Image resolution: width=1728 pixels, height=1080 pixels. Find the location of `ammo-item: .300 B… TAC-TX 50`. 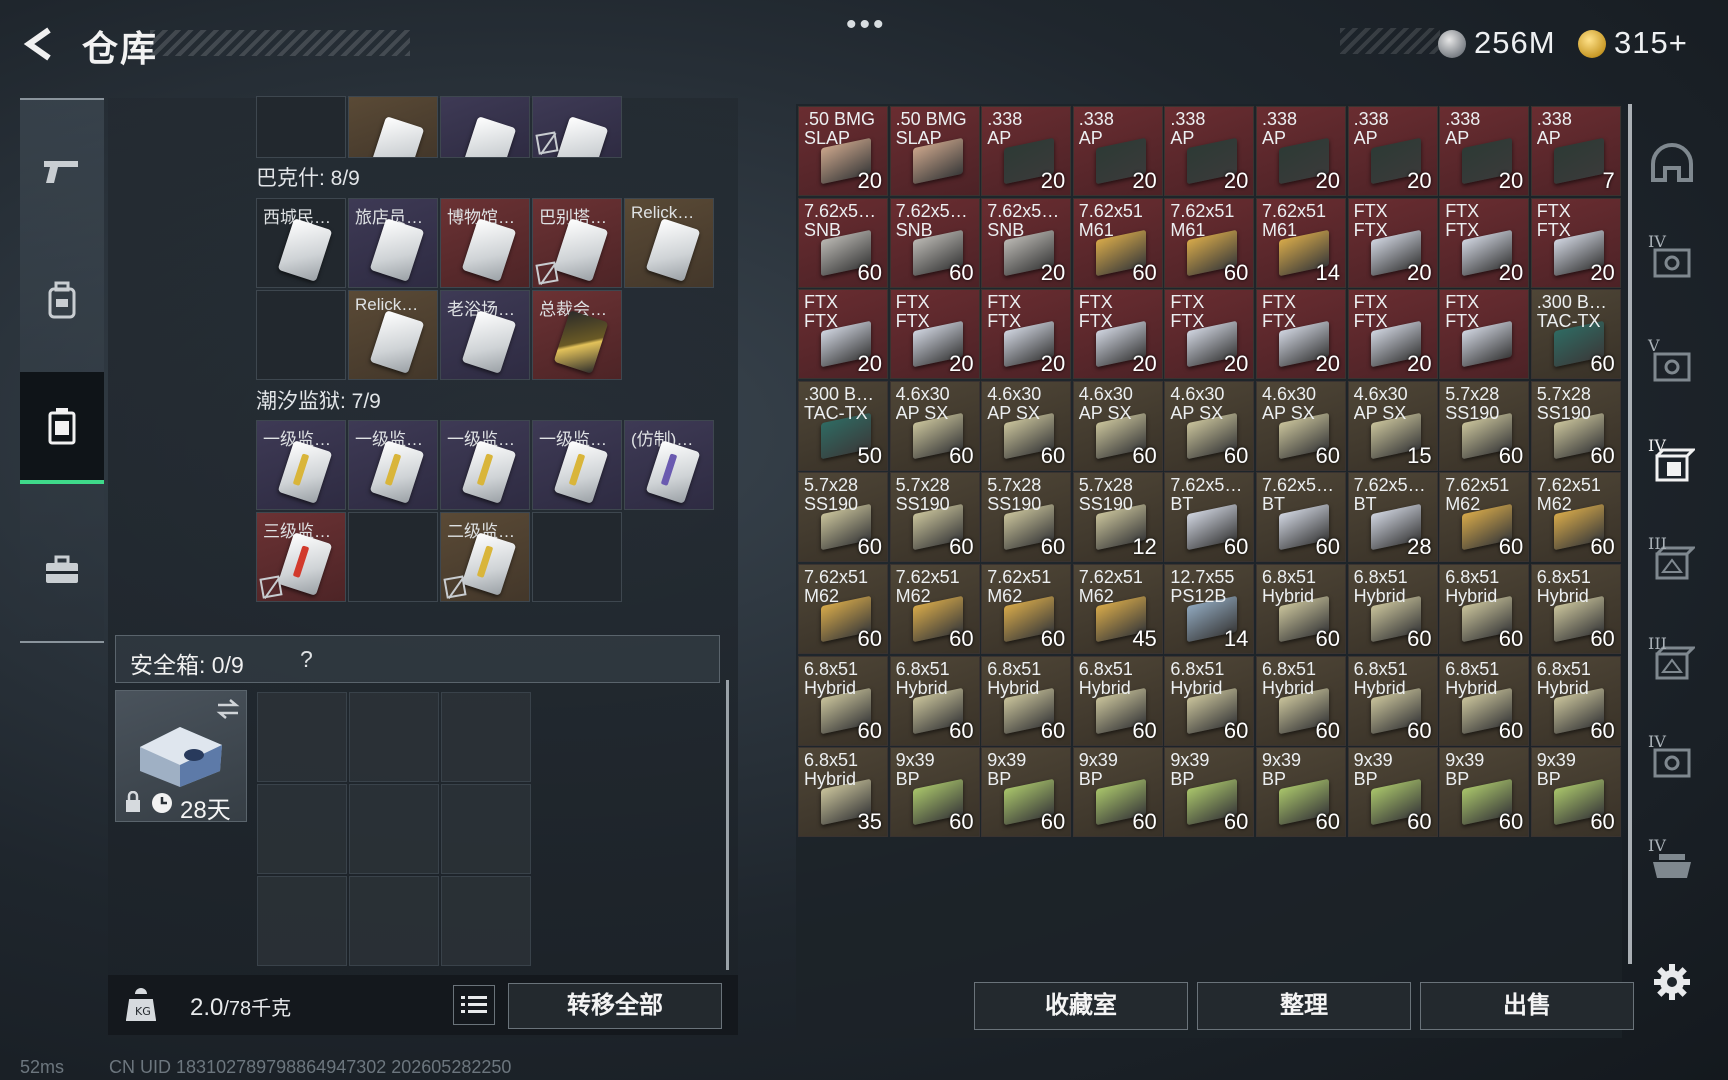

ammo-item: .300 B… TAC-TX 50 is located at coordinates (843, 425).